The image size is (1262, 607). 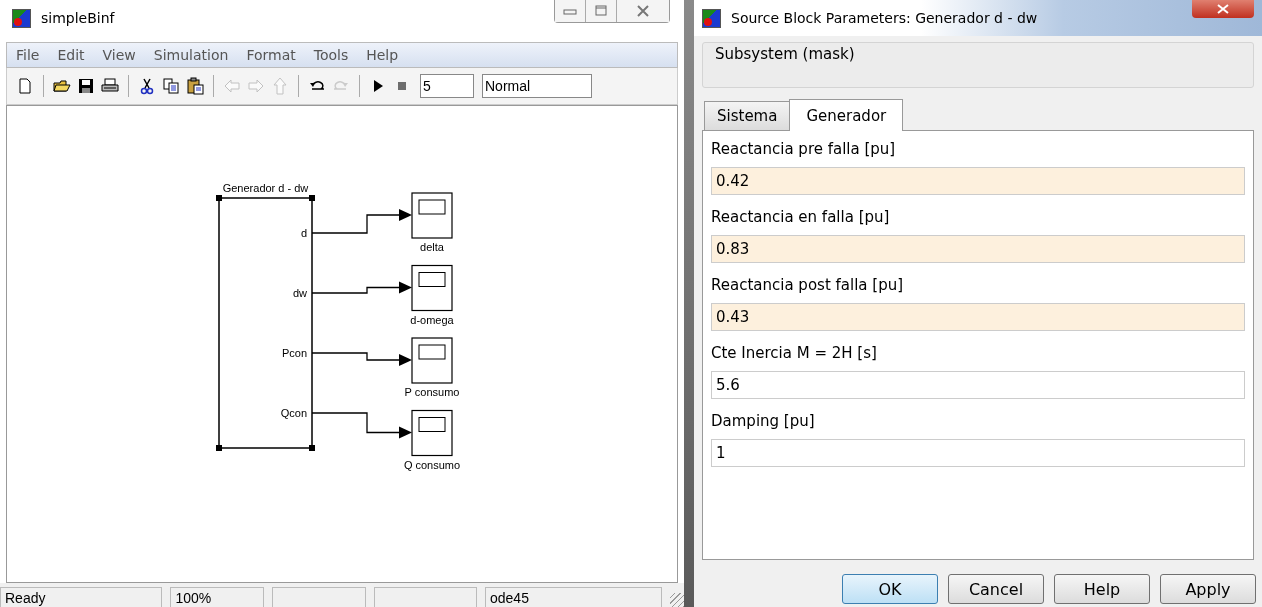 What do you see at coordinates (890, 589) in the screenshot?
I see `dialog-button: OK` at bounding box center [890, 589].